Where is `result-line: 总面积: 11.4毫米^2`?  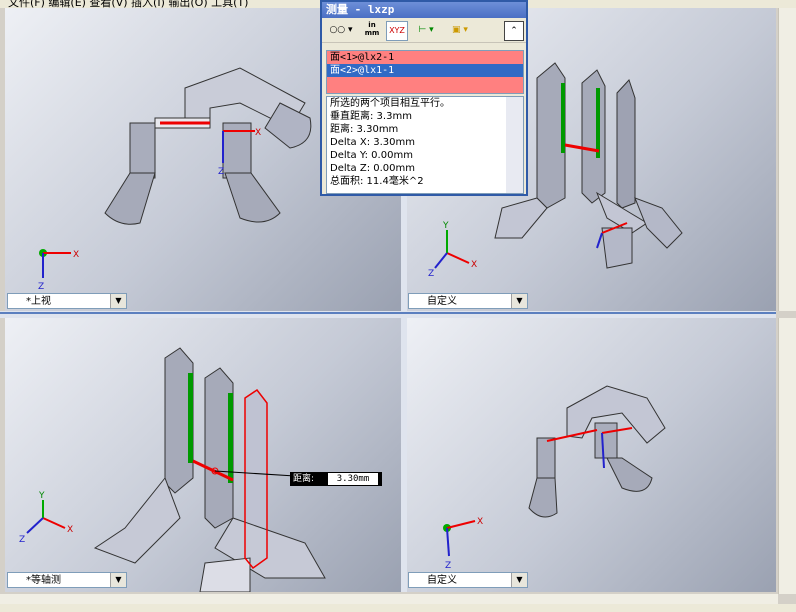 result-line: 总面积: 11.4毫米^2 is located at coordinates (377, 181).